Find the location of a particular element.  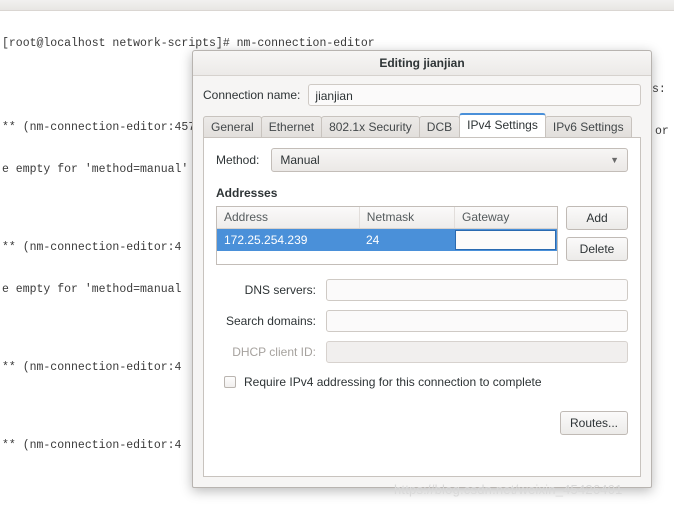

dhcp-client-id-row: DHCP client ID: is located at coordinates (422, 352).